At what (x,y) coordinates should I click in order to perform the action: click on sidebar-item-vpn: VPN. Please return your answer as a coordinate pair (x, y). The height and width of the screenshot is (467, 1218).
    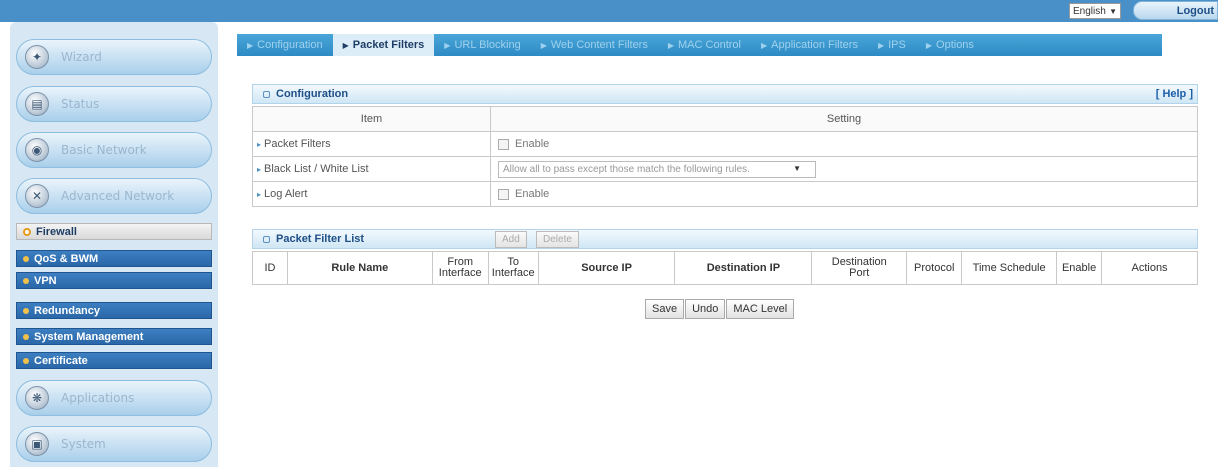
    Looking at the image, I should click on (114, 280).